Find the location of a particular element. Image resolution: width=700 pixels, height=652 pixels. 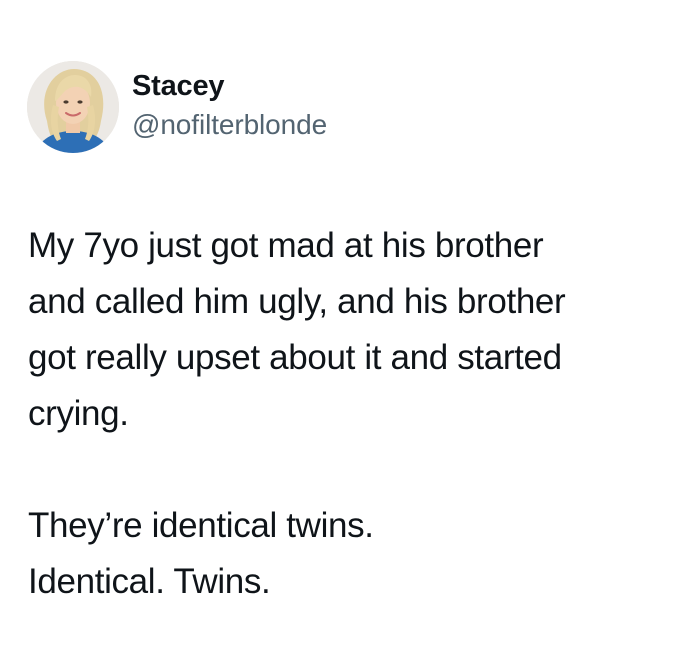

author-display-name: Stacey is located at coordinates (229, 86).